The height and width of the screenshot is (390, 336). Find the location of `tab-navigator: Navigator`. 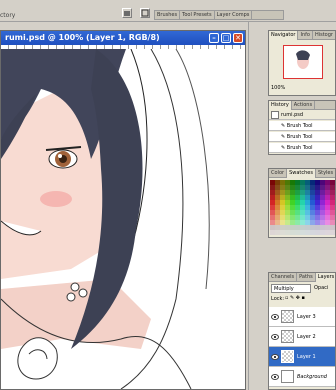

tab-navigator: Navigator is located at coordinates (284, 35).